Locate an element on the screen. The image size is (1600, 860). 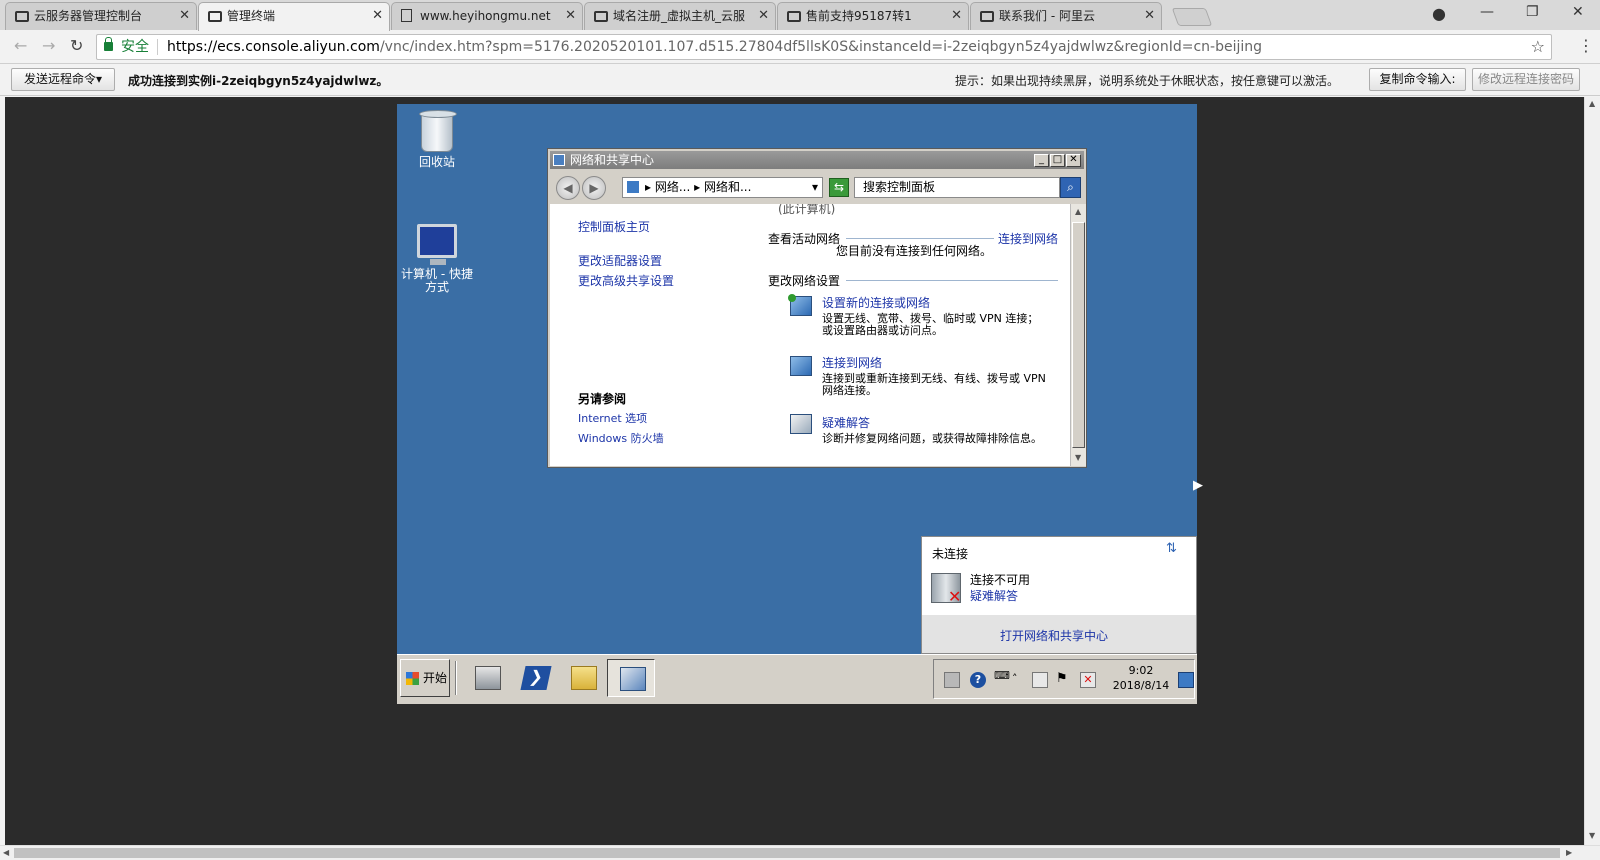
desktop-icon-computer: 计算机 - 快捷方式 is located at coordinates (437, 259).